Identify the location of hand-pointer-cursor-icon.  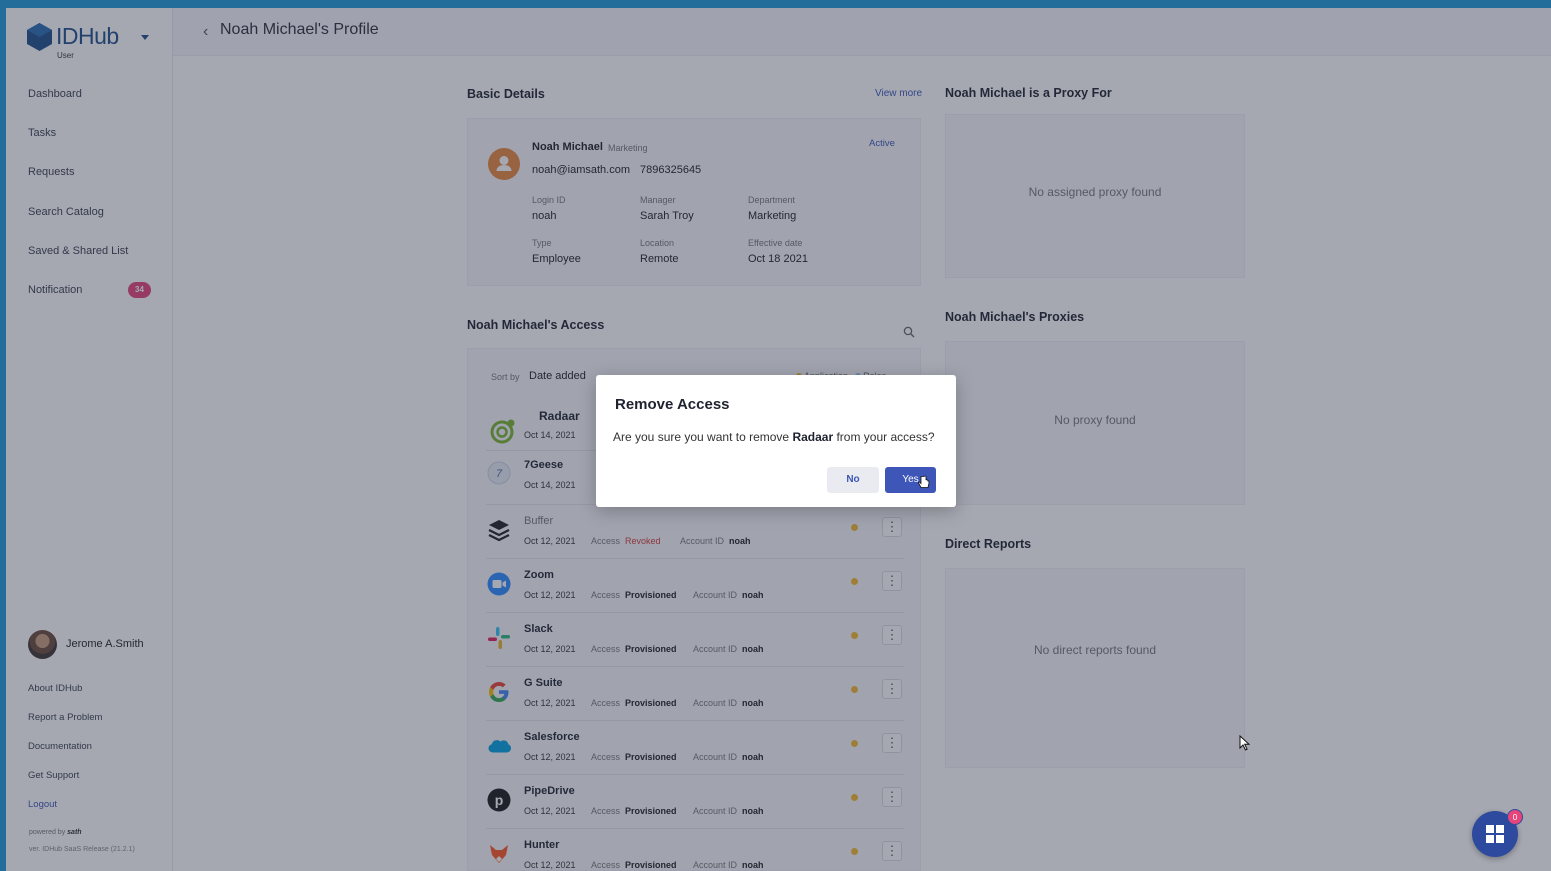
(924, 481).